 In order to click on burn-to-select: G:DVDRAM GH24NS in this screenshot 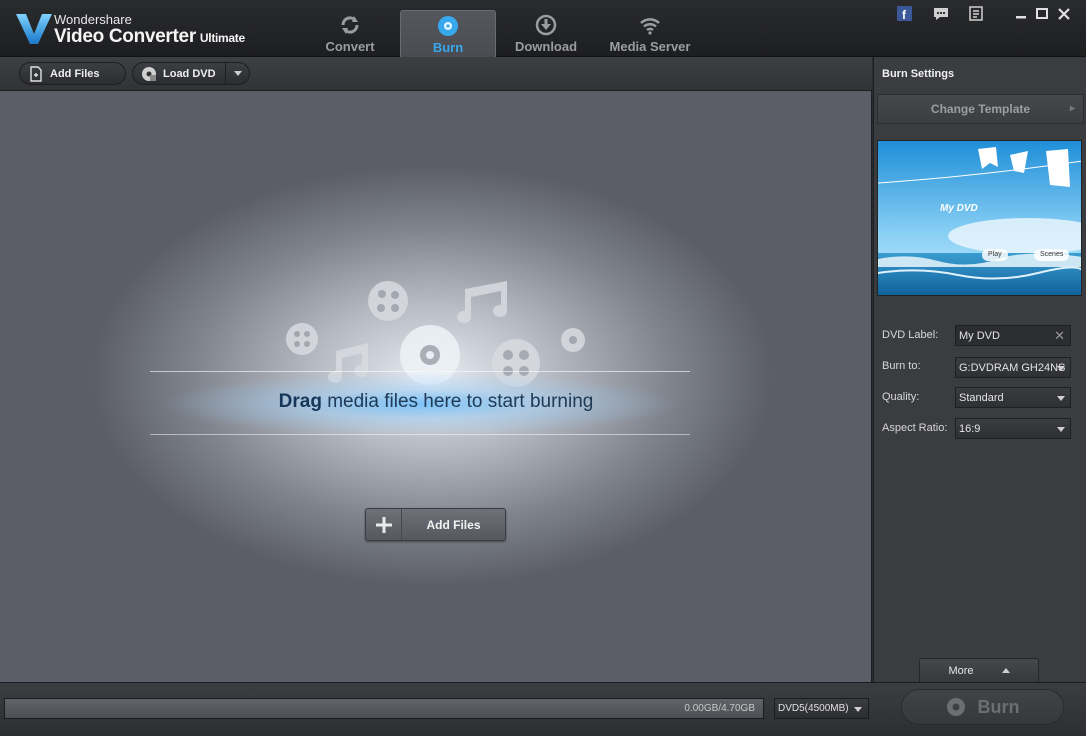, I will do `click(1013, 367)`.